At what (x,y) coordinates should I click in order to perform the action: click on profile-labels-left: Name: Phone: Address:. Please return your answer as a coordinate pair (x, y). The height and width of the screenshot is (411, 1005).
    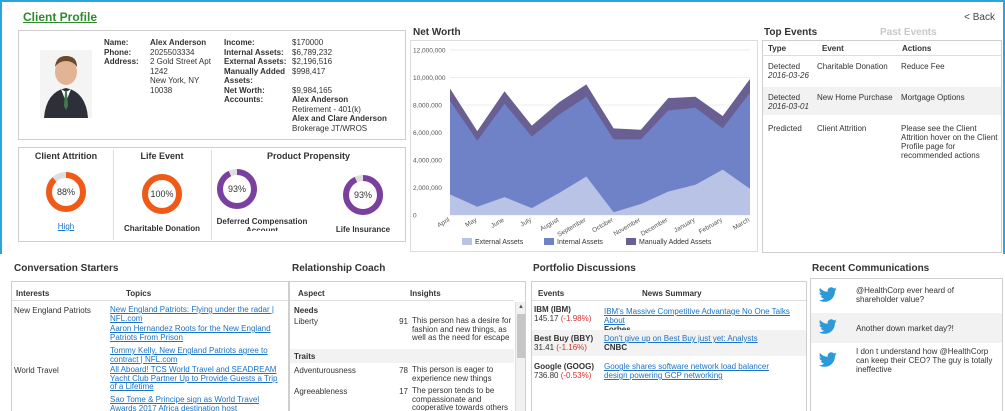
    Looking at the image, I should click on (127, 52).